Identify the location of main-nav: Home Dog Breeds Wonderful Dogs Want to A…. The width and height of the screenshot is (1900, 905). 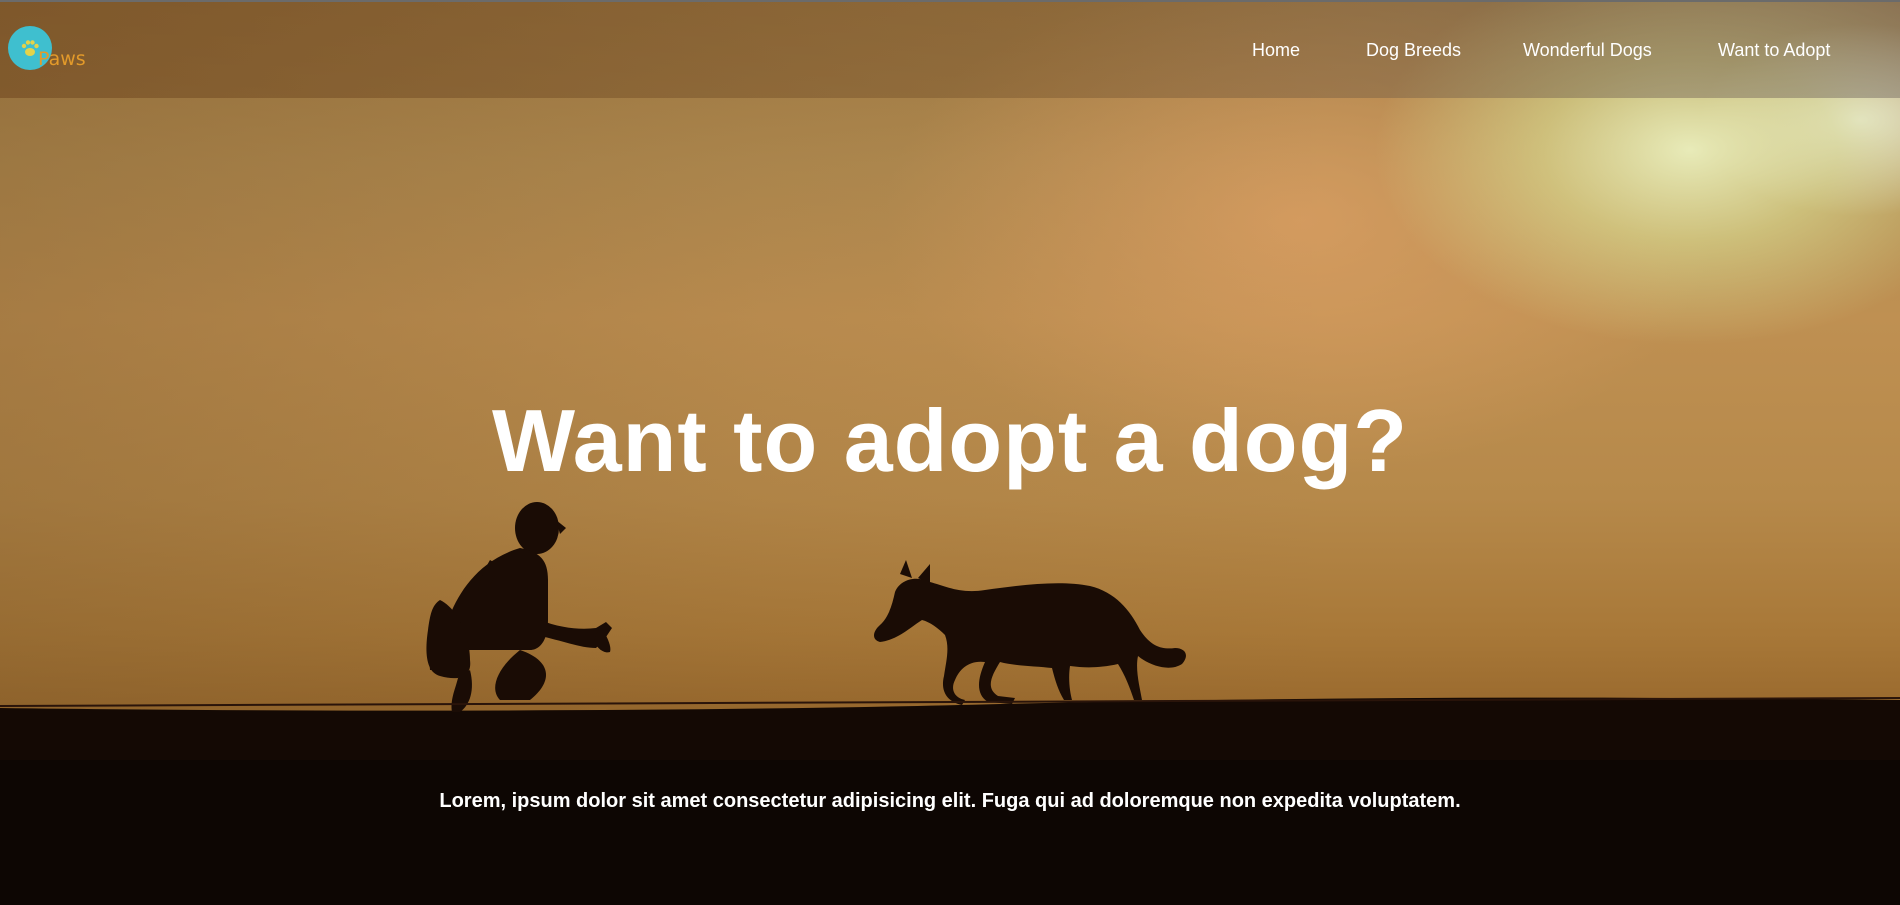
(950, 52).